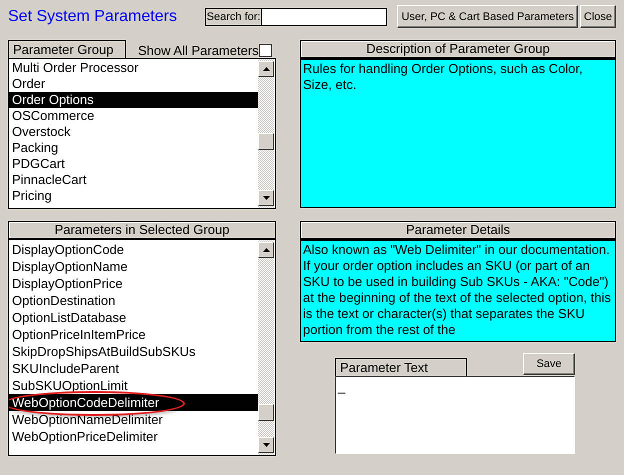 This screenshot has height=475, width=624. Describe the element at coordinates (455, 415) in the screenshot. I see `parameter-text-field: _` at that location.